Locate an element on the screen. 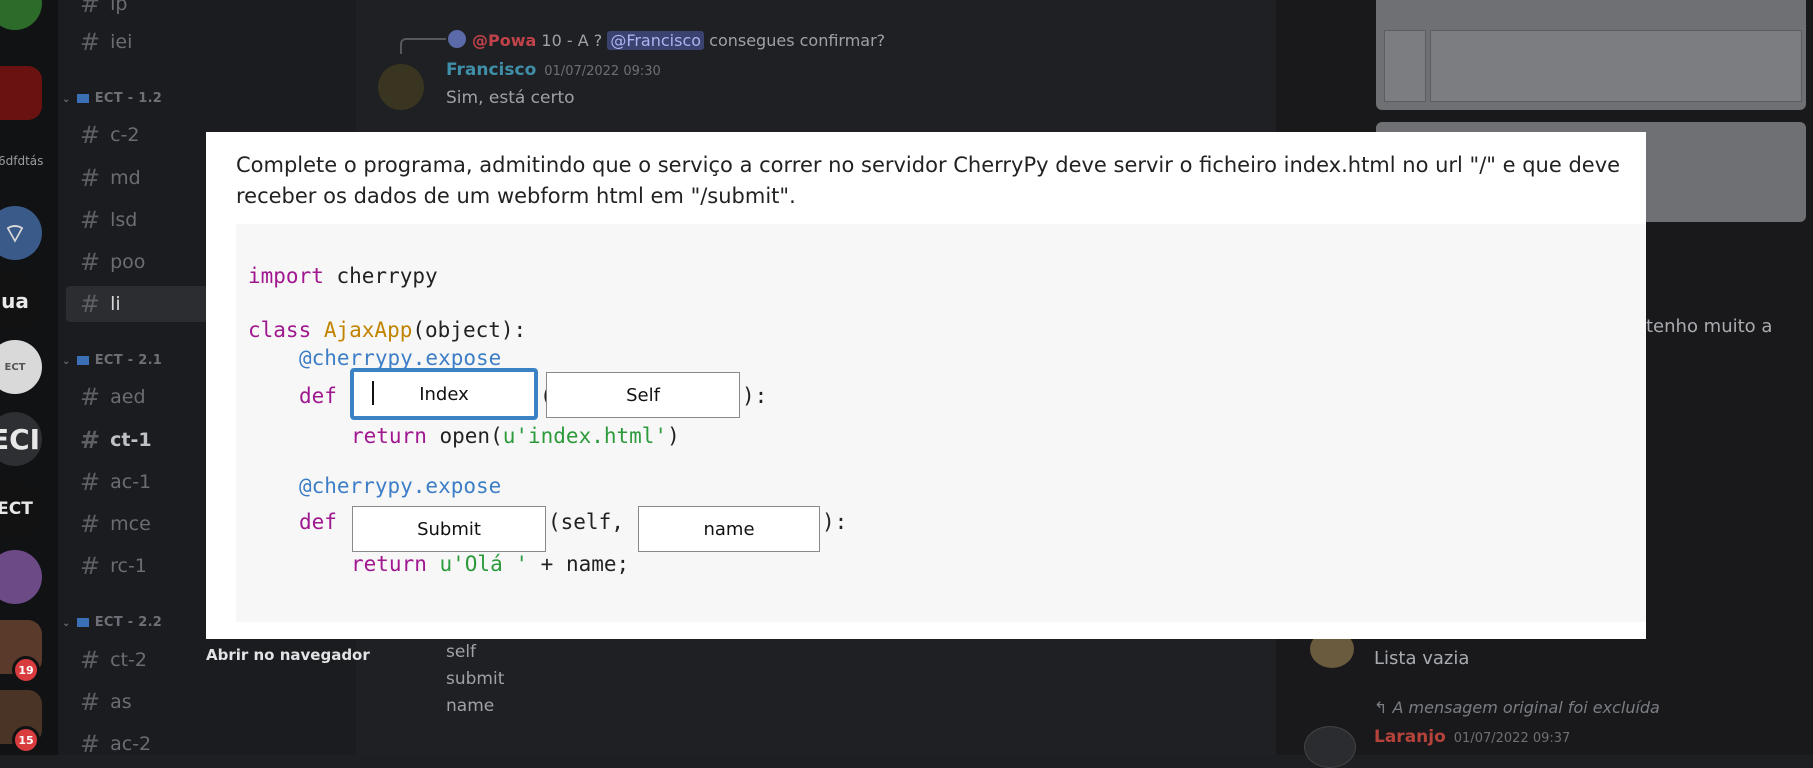 The image size is (1813, 768). mention: @Francisco is located at coordinates (656, 40).